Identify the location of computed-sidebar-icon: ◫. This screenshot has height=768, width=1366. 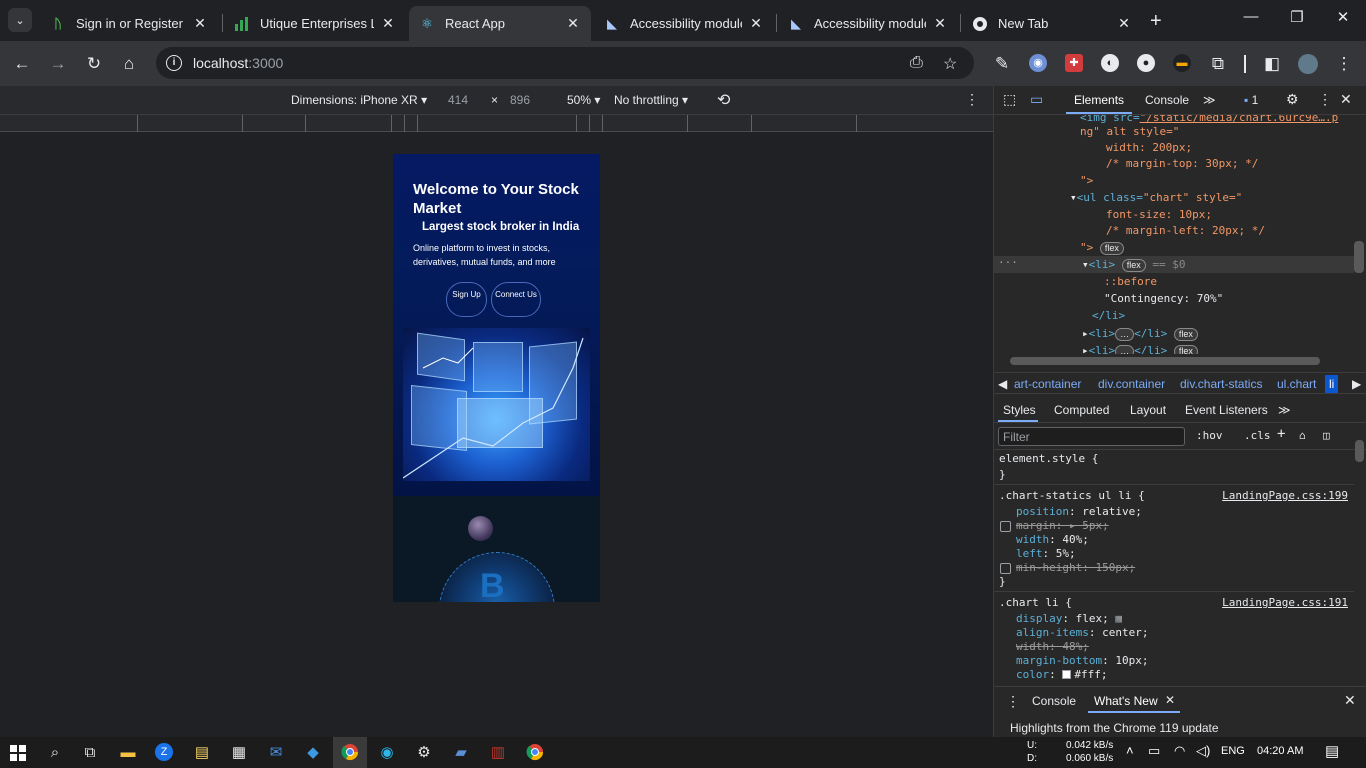
(1326, 435).